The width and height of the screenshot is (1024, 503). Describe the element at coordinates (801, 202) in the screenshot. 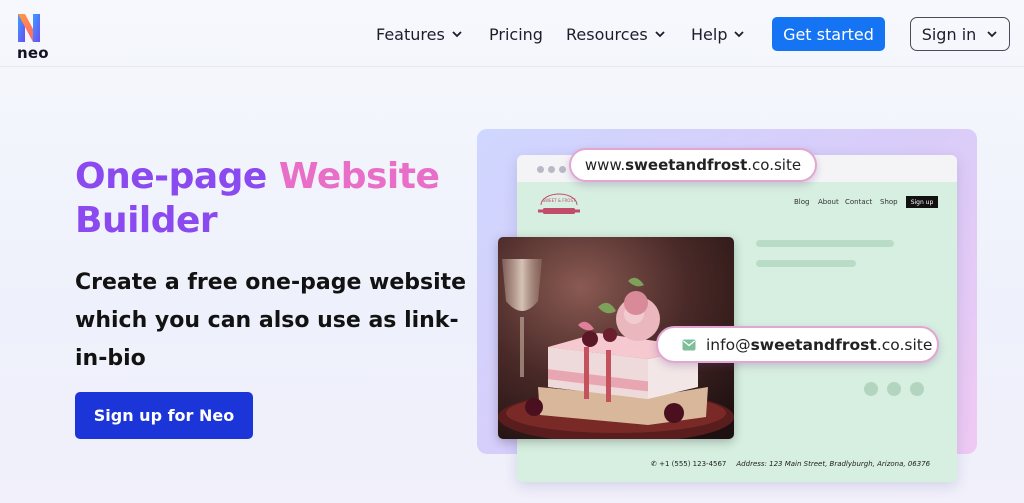

I see `site-nav-blog: Blog` at that location.